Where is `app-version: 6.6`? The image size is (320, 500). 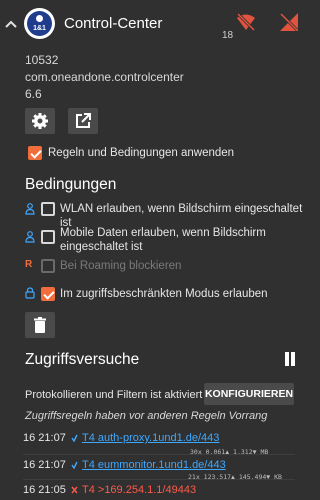
app-version: 6.6 is located at coordinates (33, 94).